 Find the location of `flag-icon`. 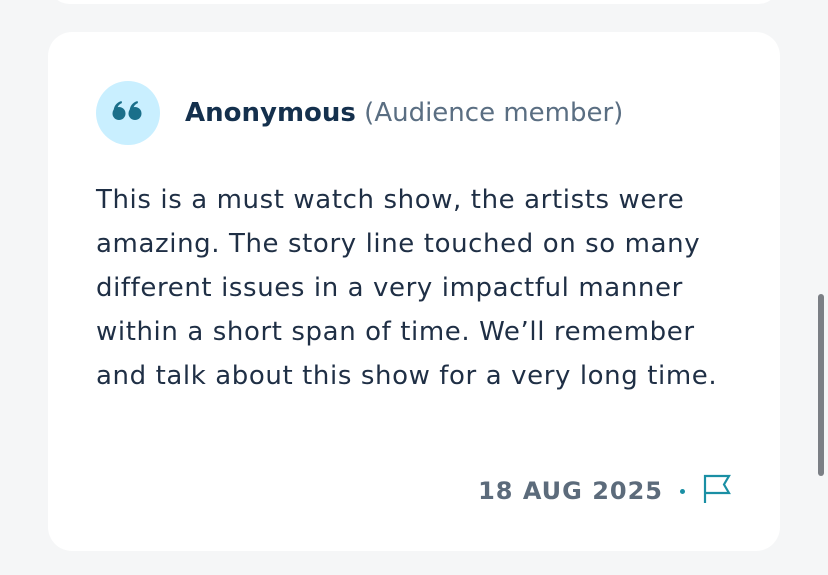

flag-icon is located at coordinates (717, 491).